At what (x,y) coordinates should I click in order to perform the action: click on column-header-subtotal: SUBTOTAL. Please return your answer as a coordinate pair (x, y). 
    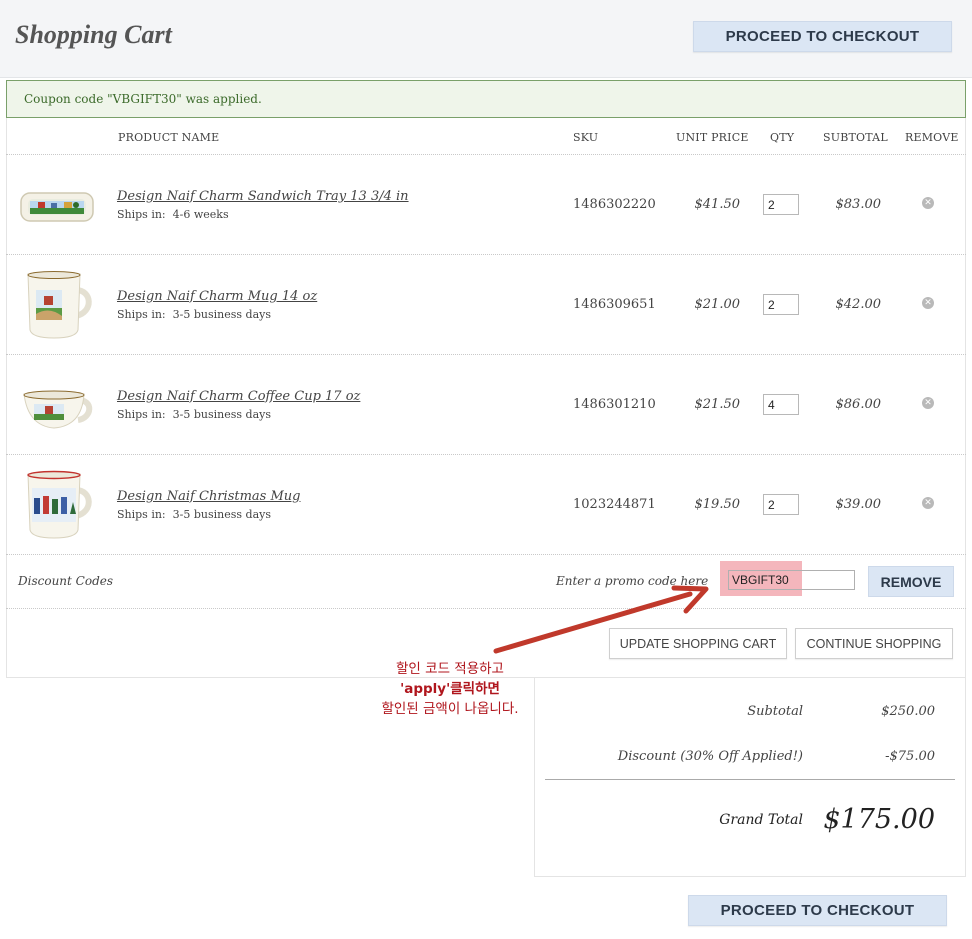
    Looking at the image, I should click on (855, 137).